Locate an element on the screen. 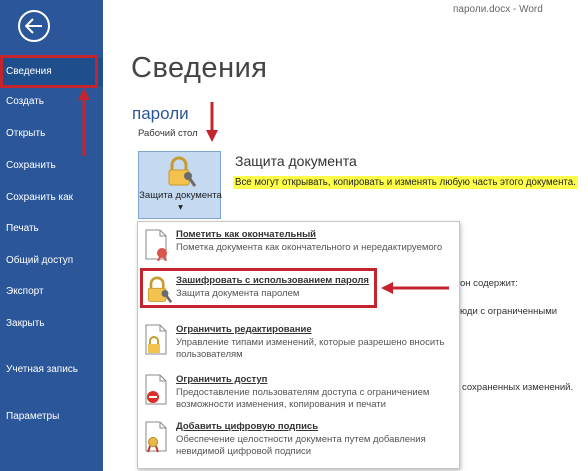  no-entry-document-icon is located at coordinates (156, 389).